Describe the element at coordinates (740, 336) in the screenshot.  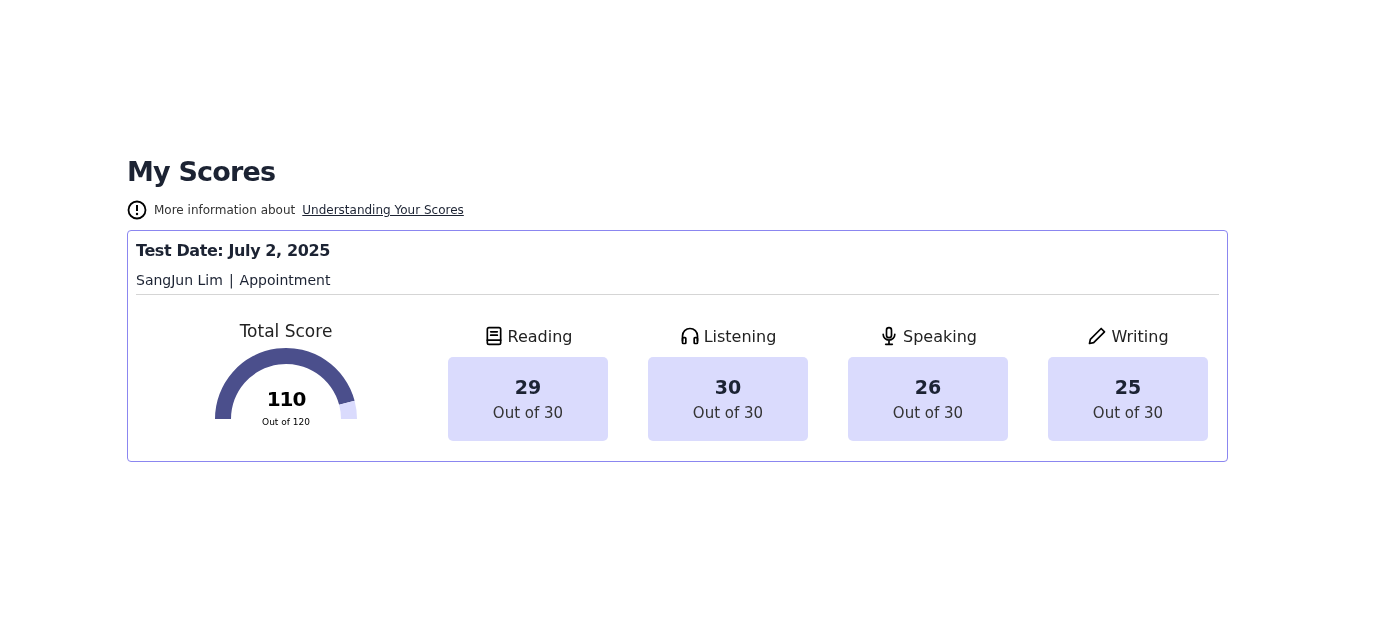
I see `section-label: Listening` at that location.